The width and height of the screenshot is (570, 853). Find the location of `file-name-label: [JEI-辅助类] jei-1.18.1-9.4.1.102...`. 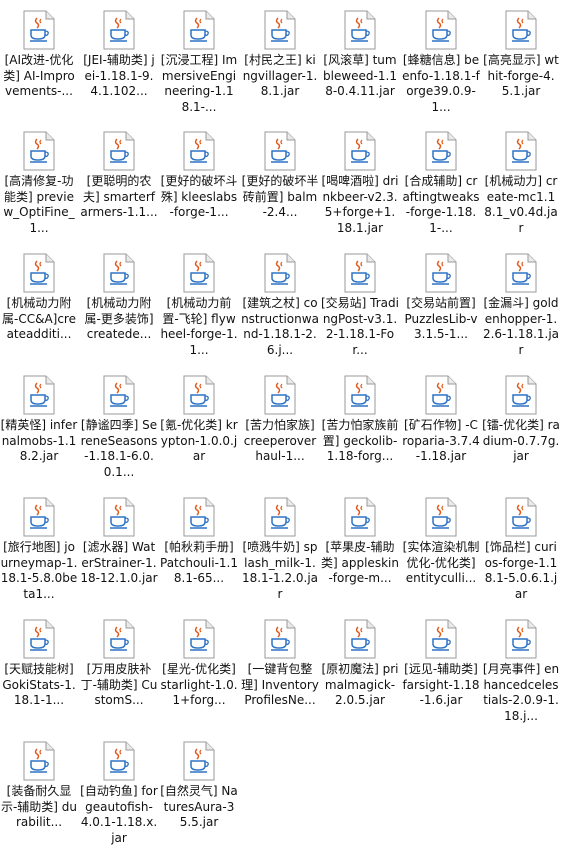

file-name-label: [JEI-辅助类] jei-1.18.1-9.4.1.102... is located at coordinates (119, 75).